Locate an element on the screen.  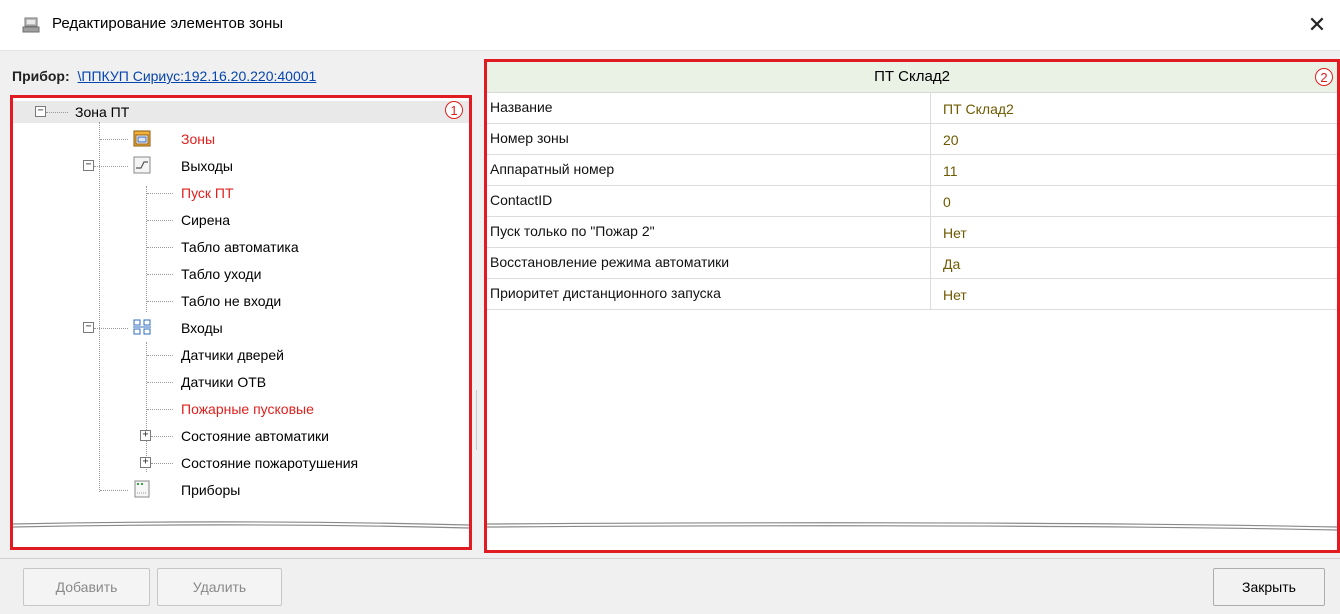
panel-splitter is located at coordinates (477, 420).